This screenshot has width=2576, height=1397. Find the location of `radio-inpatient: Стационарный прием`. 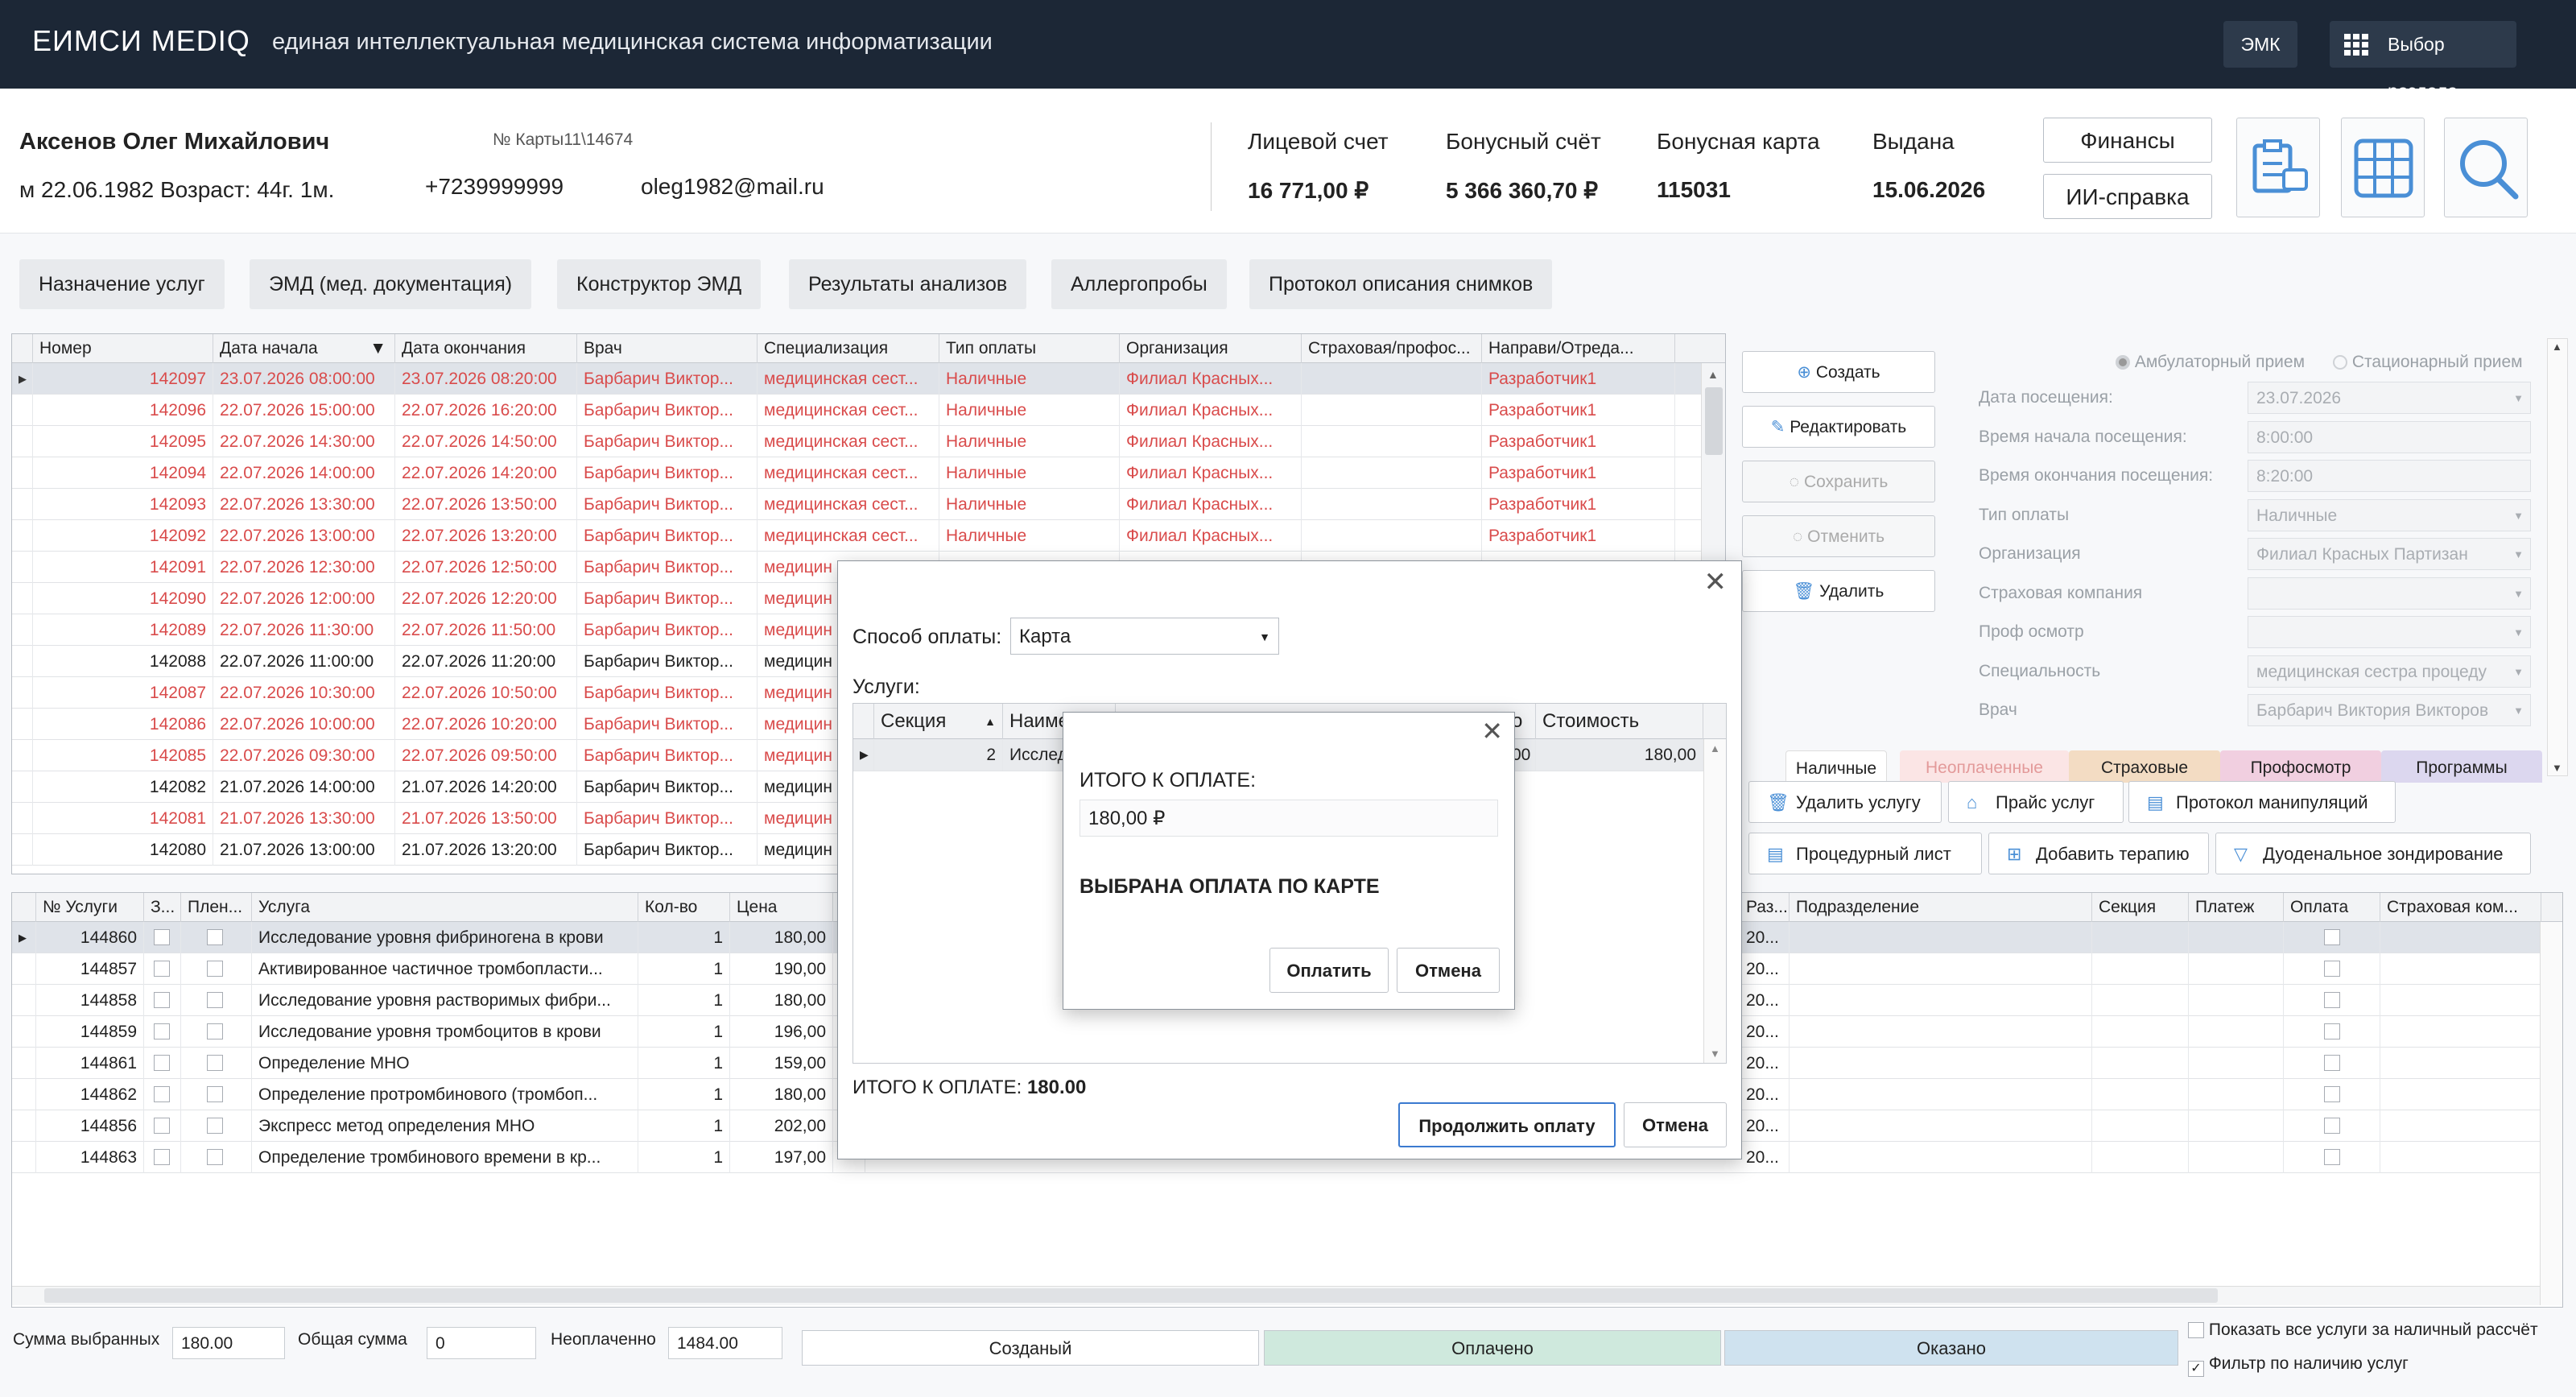

radio-inpatient: Стационарный прием is located at coordinates (2428, 362).